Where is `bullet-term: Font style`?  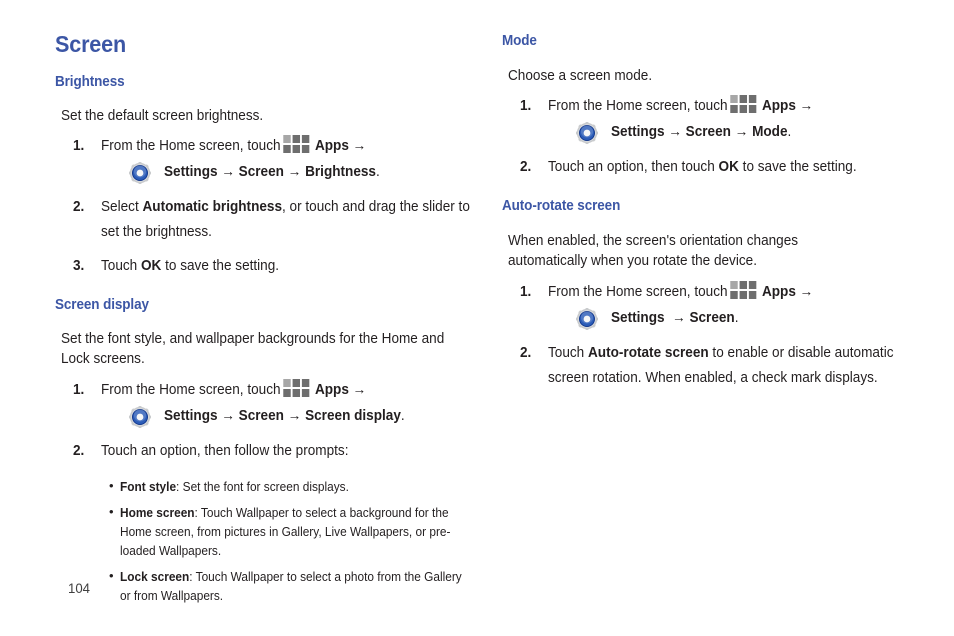 bullet-term: Font style is located at coordinates (148, 487).